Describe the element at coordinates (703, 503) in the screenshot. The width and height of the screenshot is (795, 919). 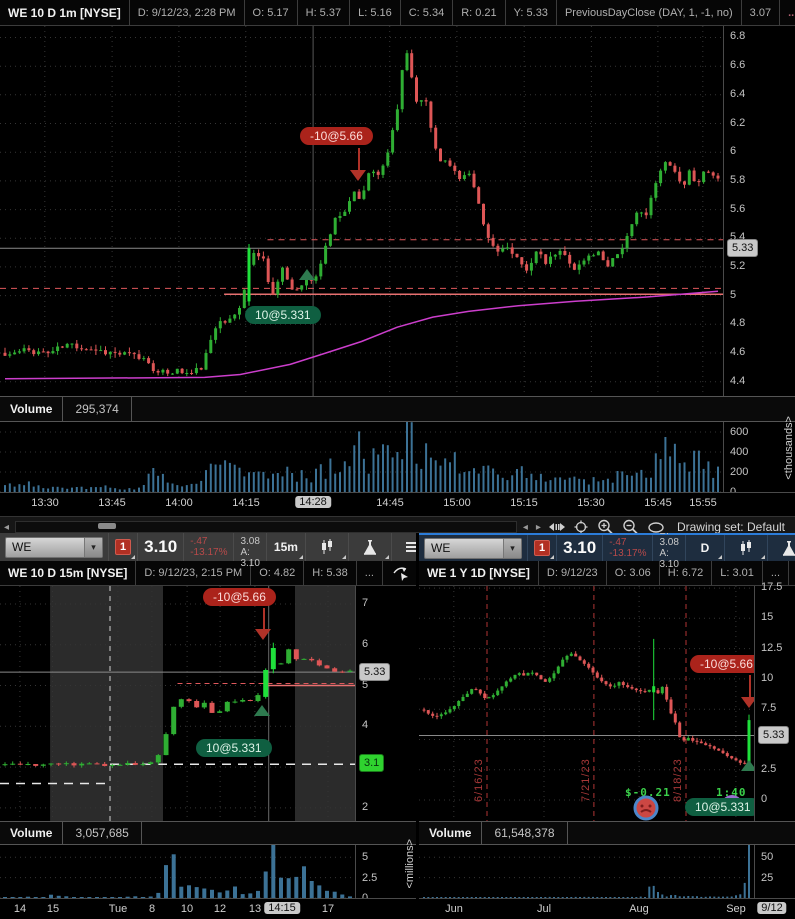
I see `time-tick: 15:55` at that location.